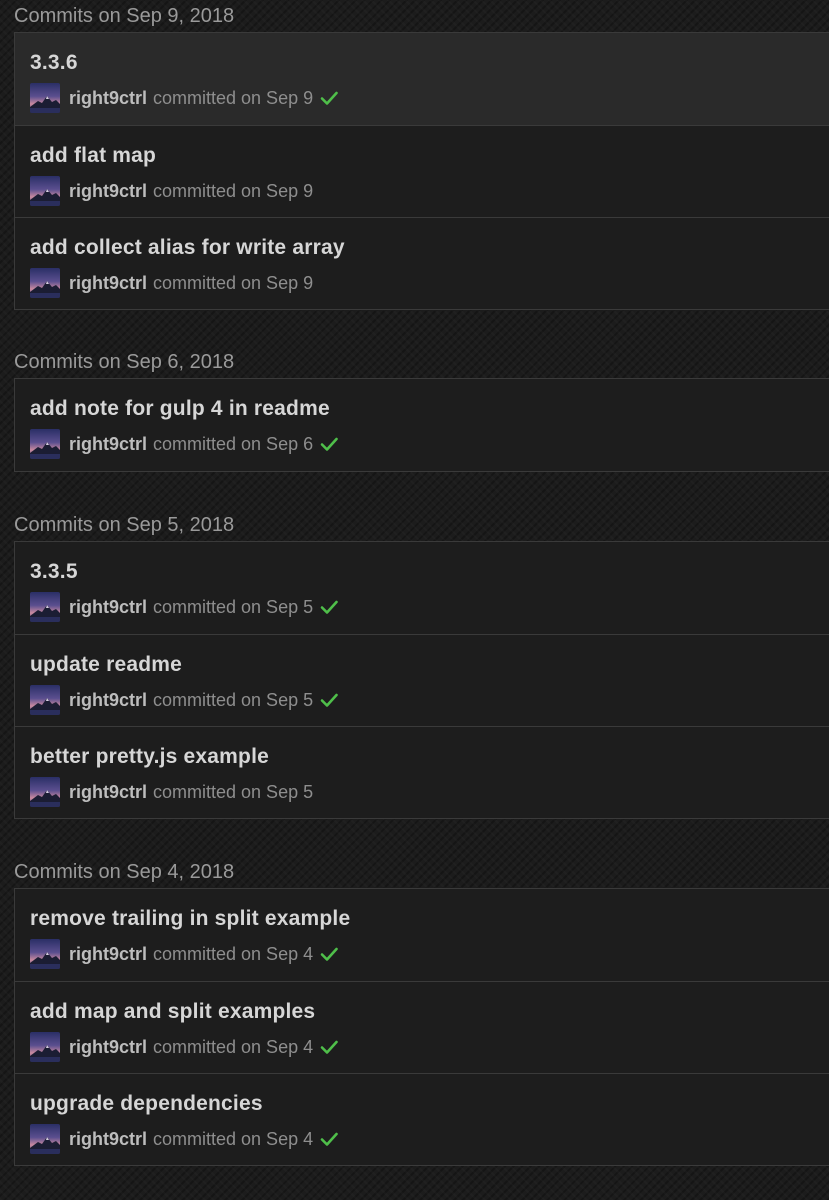 The image size is (829, 1200). What do you see at coordinates (124, 872) in the screenshot?
I see `commit-group-heading: Commits on Sep 4, 2018` at bounding box center [124, 872].